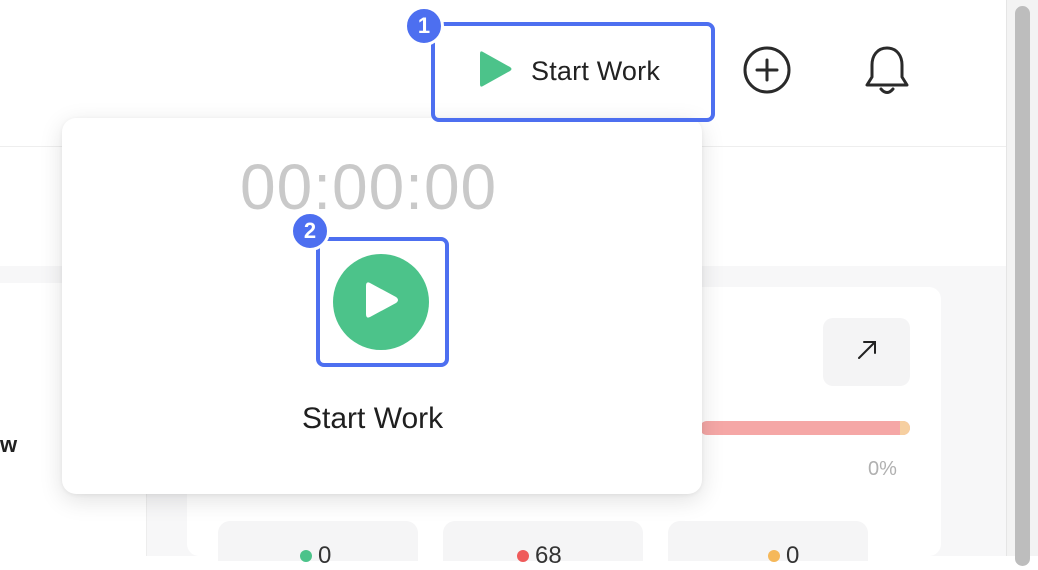 Image resolution: width=1038 pixels, height=570 pixels. Describe the element at coordinates (315, 556) in the screenshot. I see `stat-completed: 0` at that location.